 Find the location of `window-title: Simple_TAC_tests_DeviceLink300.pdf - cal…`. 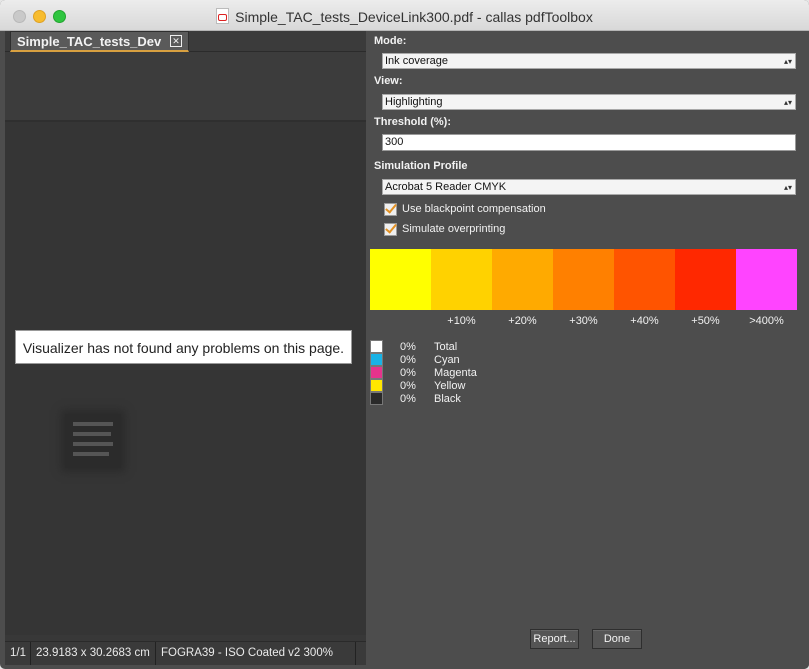

window-title: Simple_TAC_tests_DeviceLink300.pdf - cal… is located at coordinates (404, 16).